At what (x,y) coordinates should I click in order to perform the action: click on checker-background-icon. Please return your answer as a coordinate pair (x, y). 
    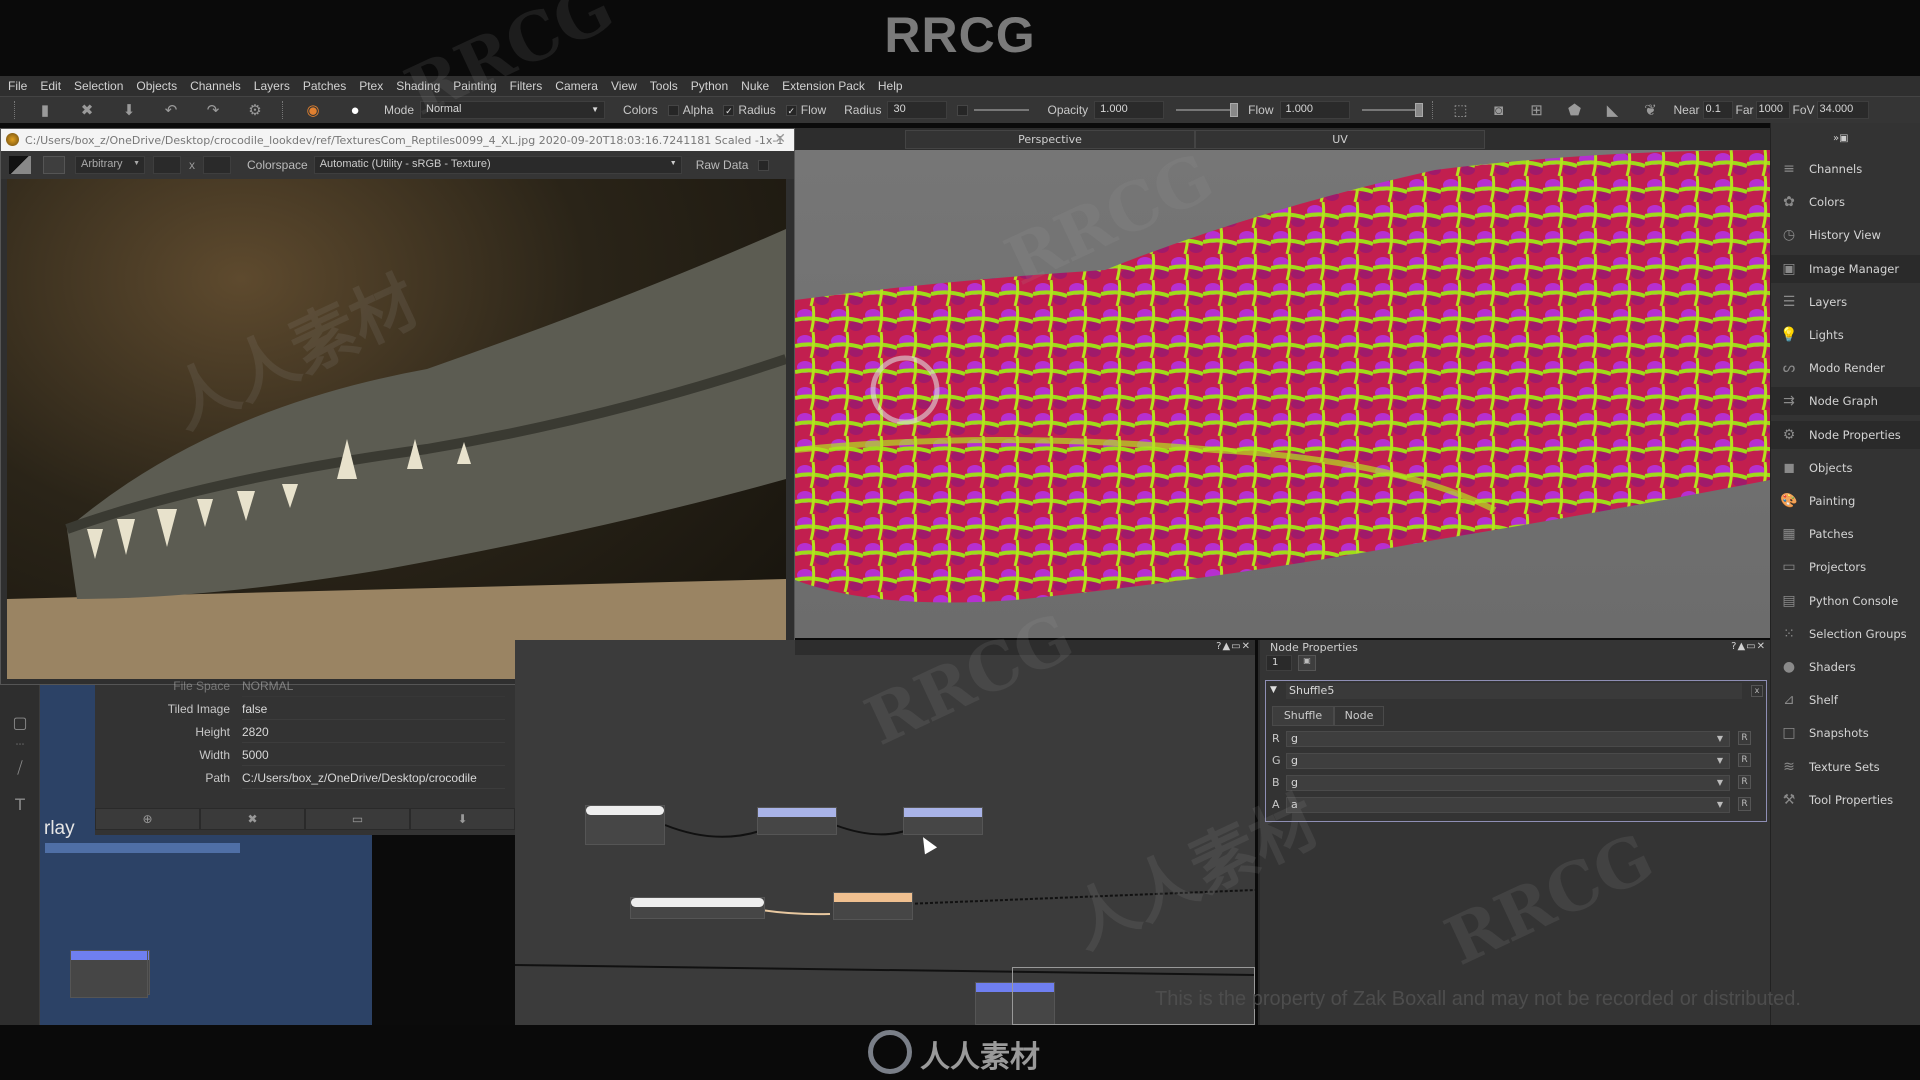
    Looking at the image, I should click on (20, 165).